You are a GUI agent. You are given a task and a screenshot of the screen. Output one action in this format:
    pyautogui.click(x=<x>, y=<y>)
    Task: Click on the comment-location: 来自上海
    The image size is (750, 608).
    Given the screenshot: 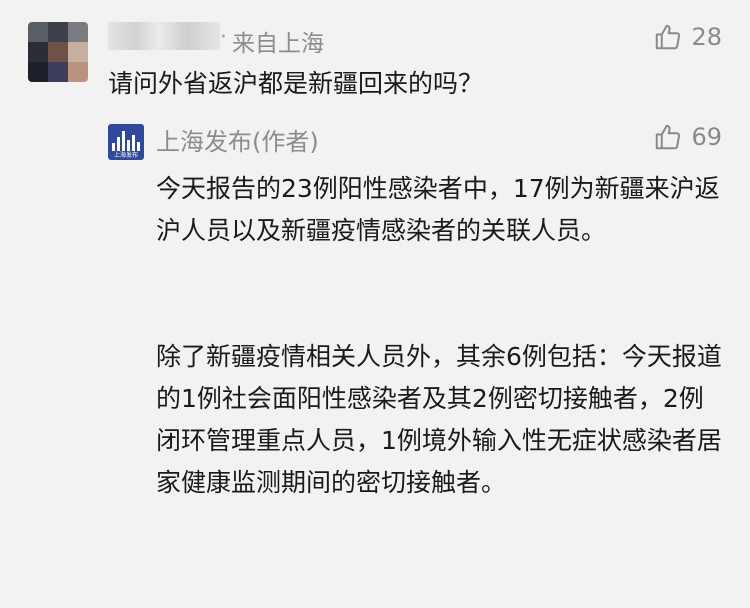 What is the action you would take?
    pyautogui.click(x=278, y=44)
    